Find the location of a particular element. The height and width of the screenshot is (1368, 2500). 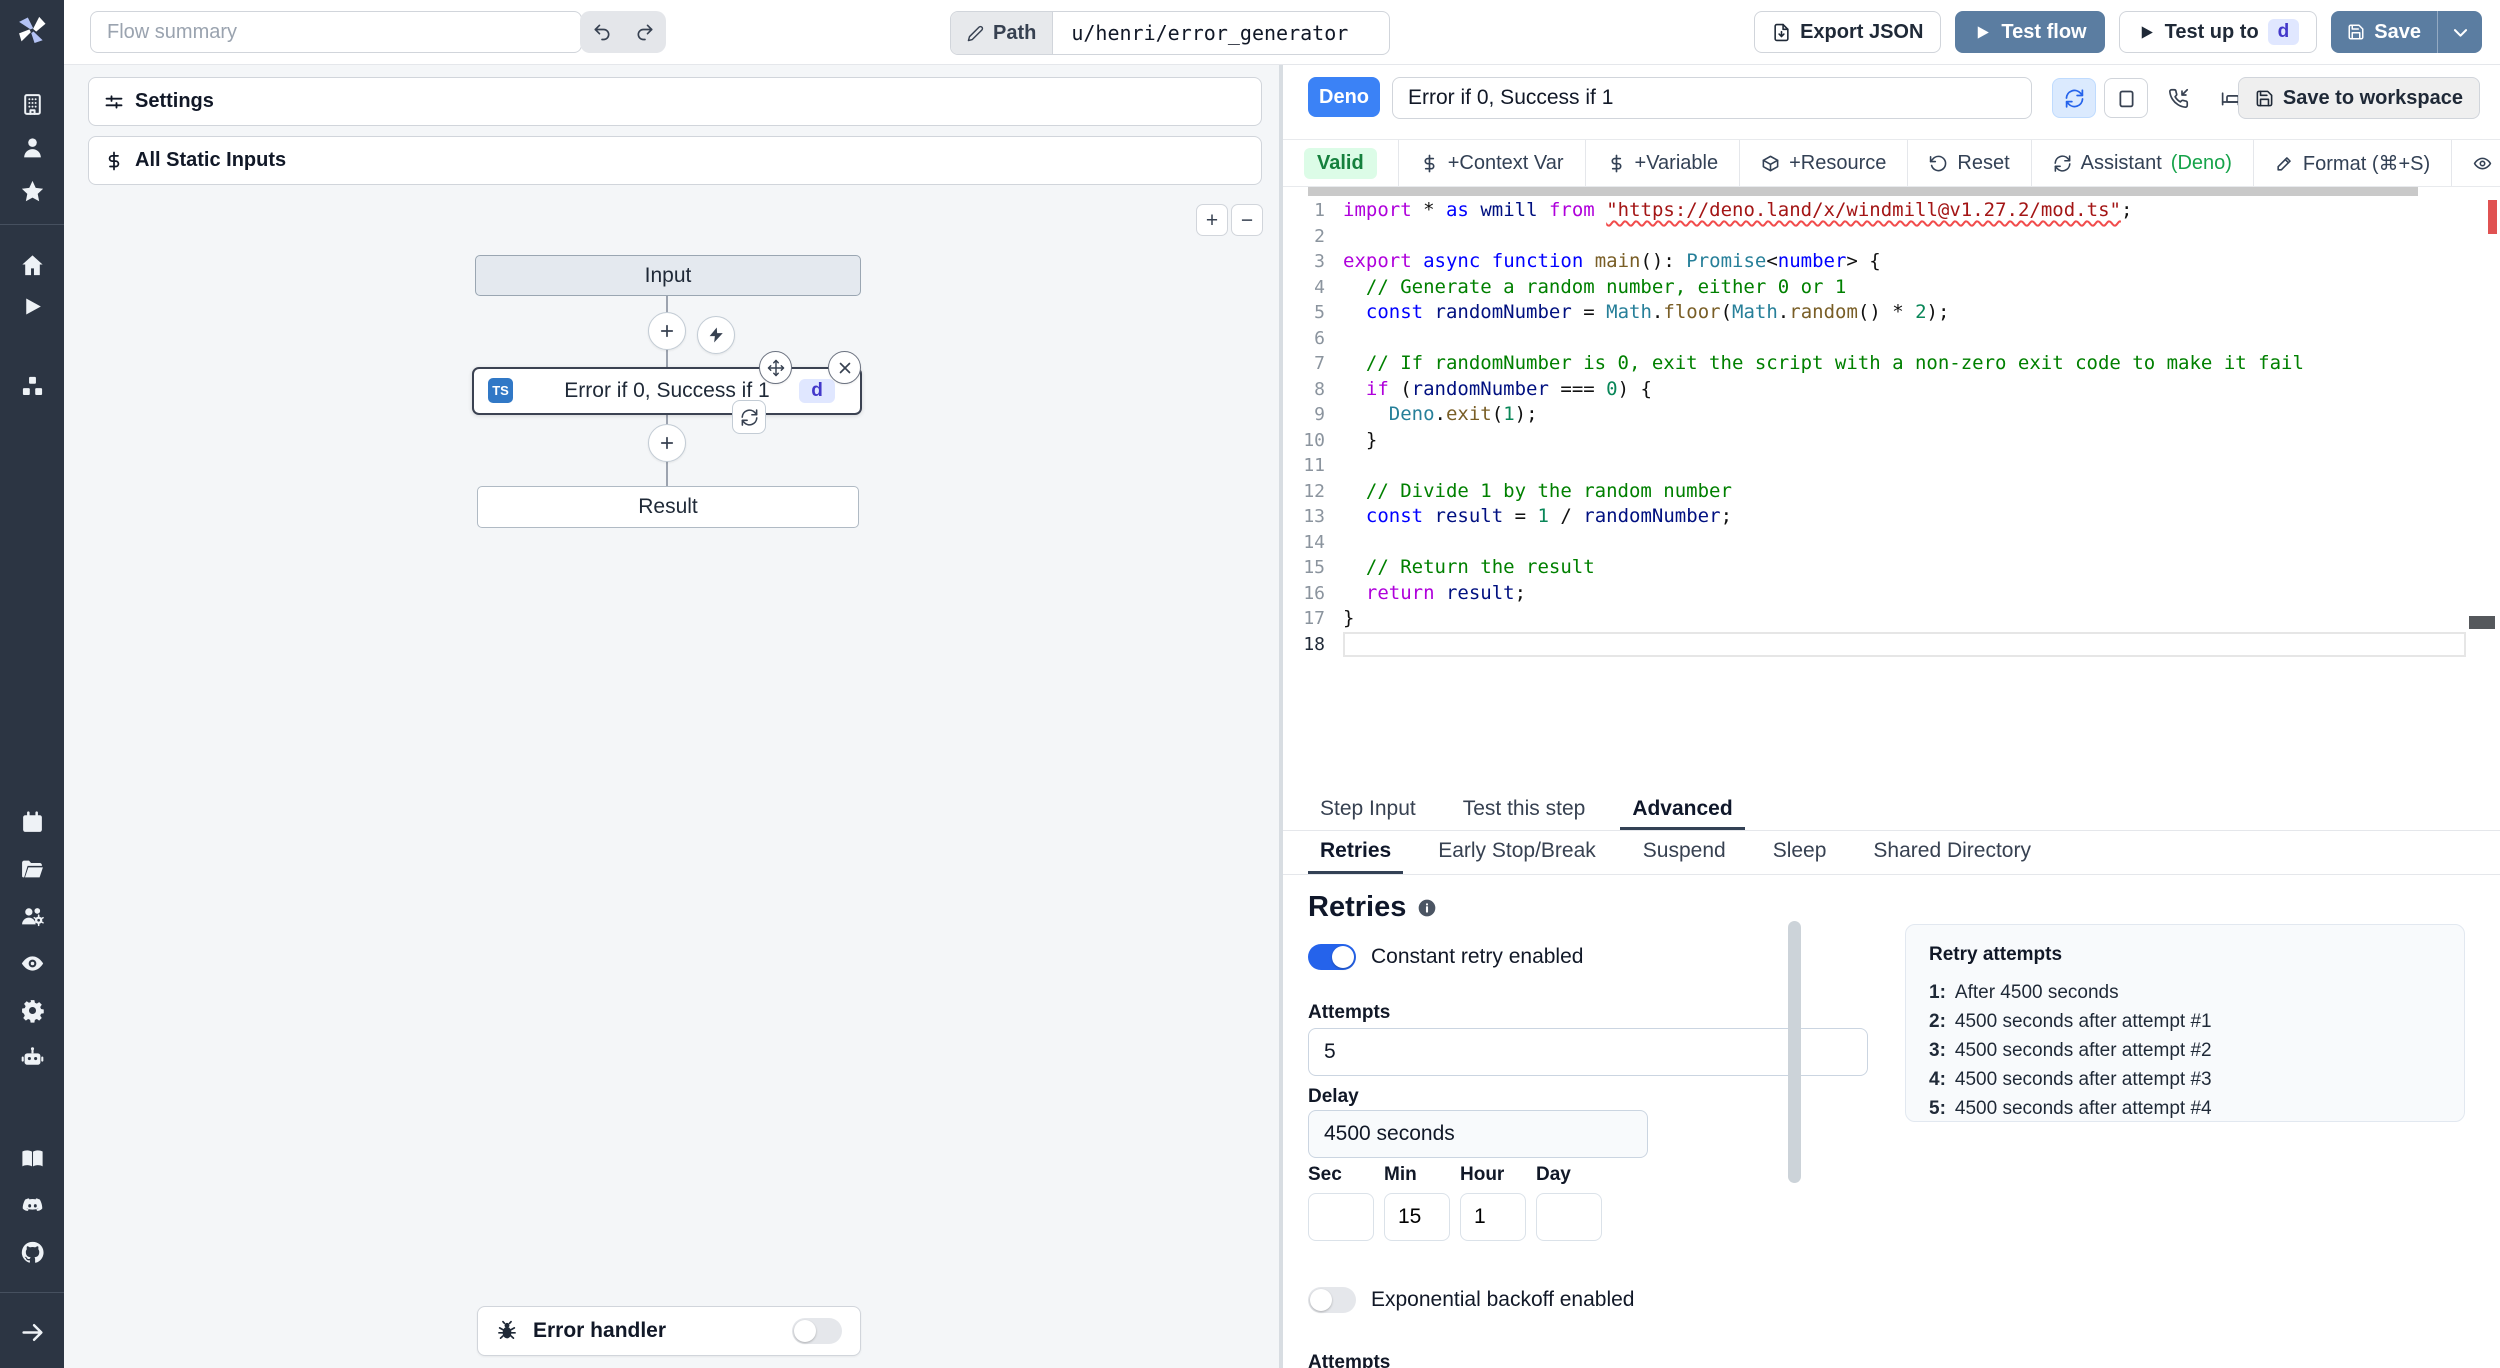

save-menu-button is located at coordinates (2459, 32).